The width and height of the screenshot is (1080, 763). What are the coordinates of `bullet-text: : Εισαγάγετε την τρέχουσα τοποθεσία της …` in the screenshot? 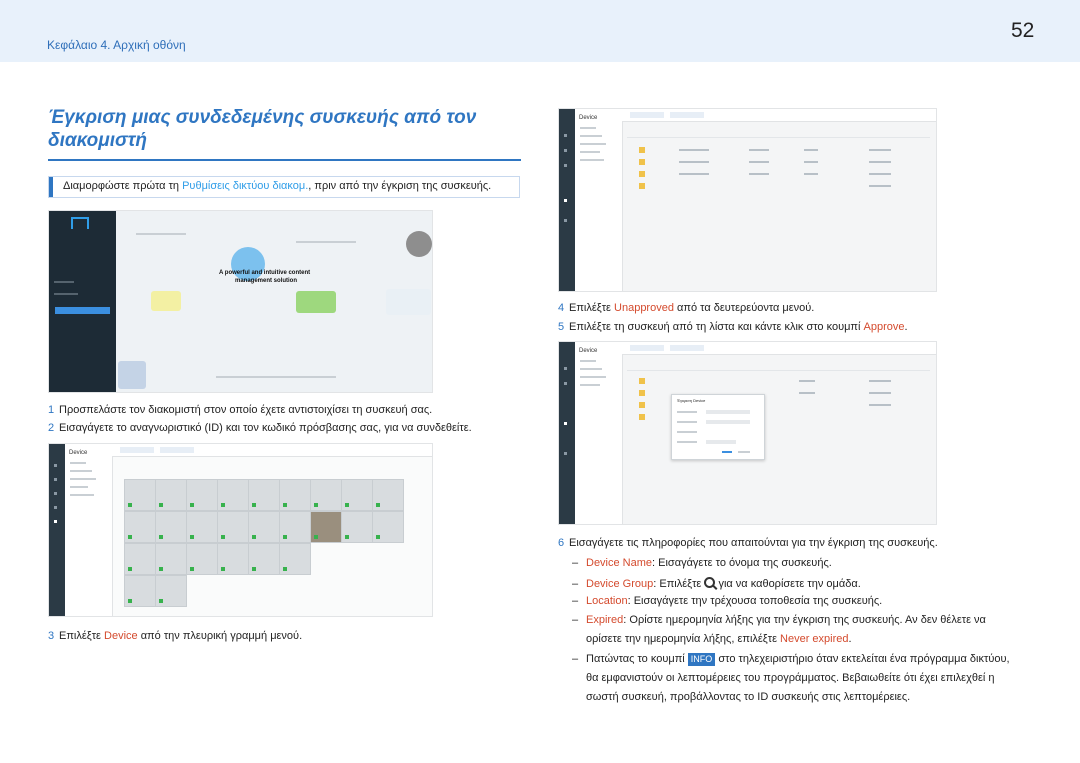 It's located at (755, 601).